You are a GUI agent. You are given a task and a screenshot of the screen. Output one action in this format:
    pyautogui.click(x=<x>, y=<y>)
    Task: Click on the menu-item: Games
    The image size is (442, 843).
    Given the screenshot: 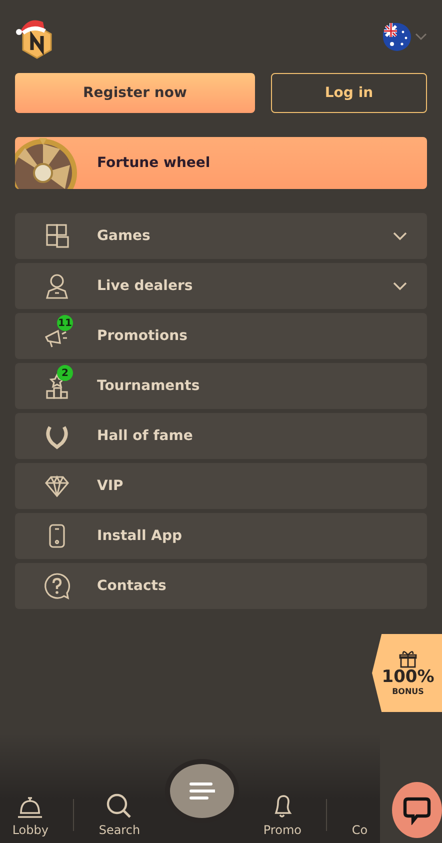 What is the action you would take?
    pyautogui.click(x=221, y=236)
    